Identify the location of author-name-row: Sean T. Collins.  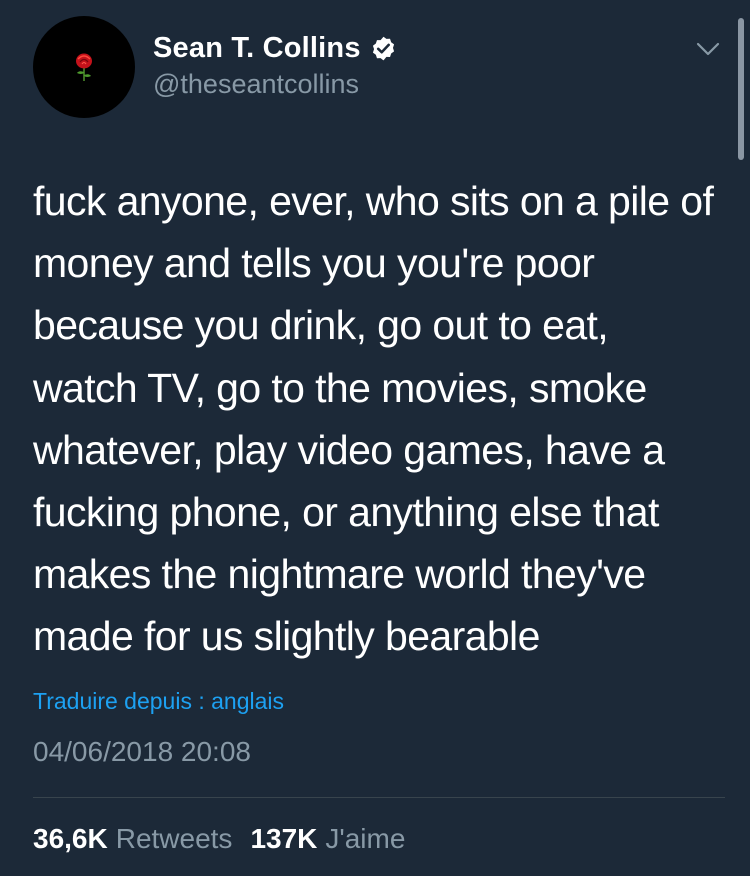
(275, 48).